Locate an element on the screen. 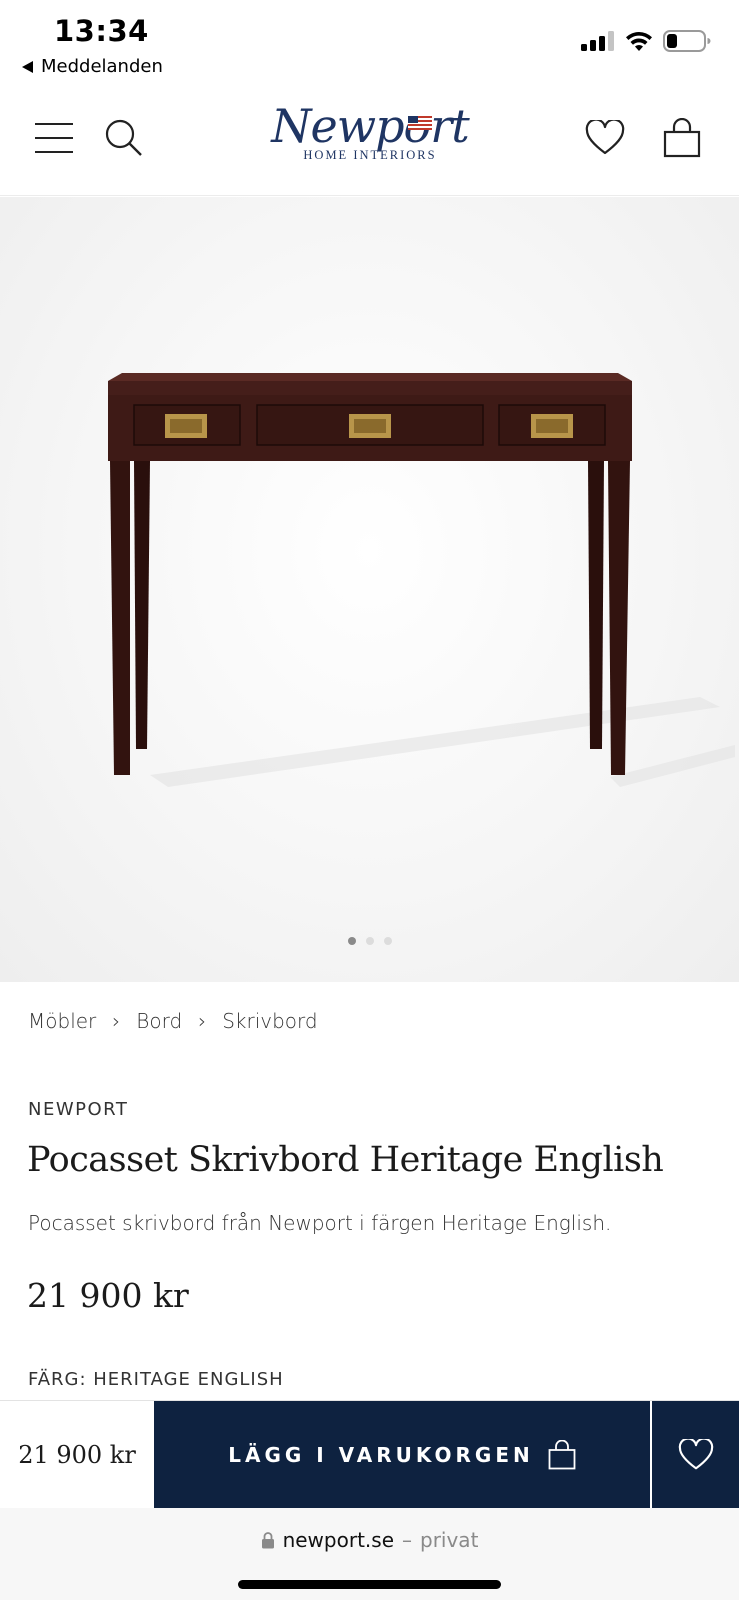 The width and height of the screenshot is (739, 1600). search-button is located at coordinates (124, 138).